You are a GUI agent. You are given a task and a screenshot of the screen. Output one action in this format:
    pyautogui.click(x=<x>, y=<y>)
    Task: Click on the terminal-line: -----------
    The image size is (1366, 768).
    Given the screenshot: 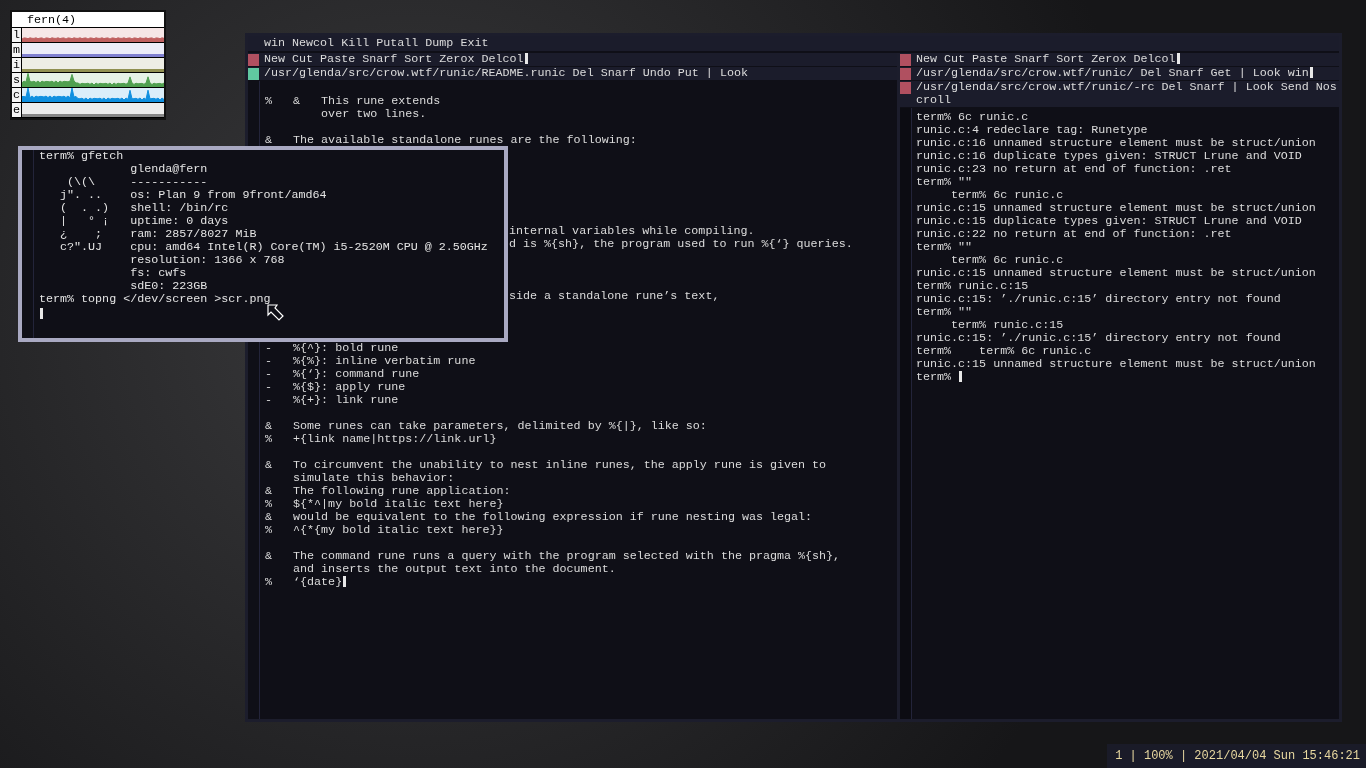 What is the action you would take?
    pyautogui.click(x=169, y=182)
    